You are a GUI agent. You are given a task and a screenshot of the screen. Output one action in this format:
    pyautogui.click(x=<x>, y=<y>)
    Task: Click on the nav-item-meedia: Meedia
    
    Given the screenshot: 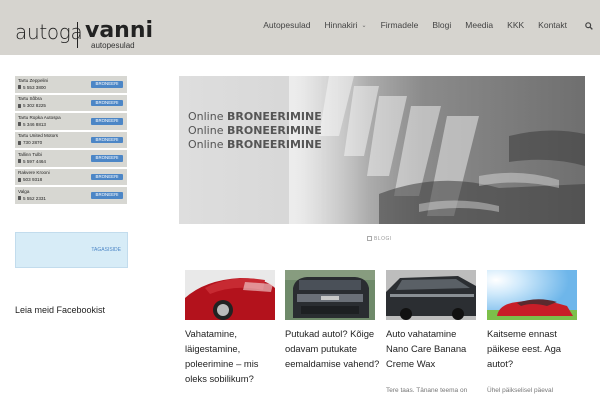 What is the action you would take?
    pyautogui.click(x=479, y=25)
    